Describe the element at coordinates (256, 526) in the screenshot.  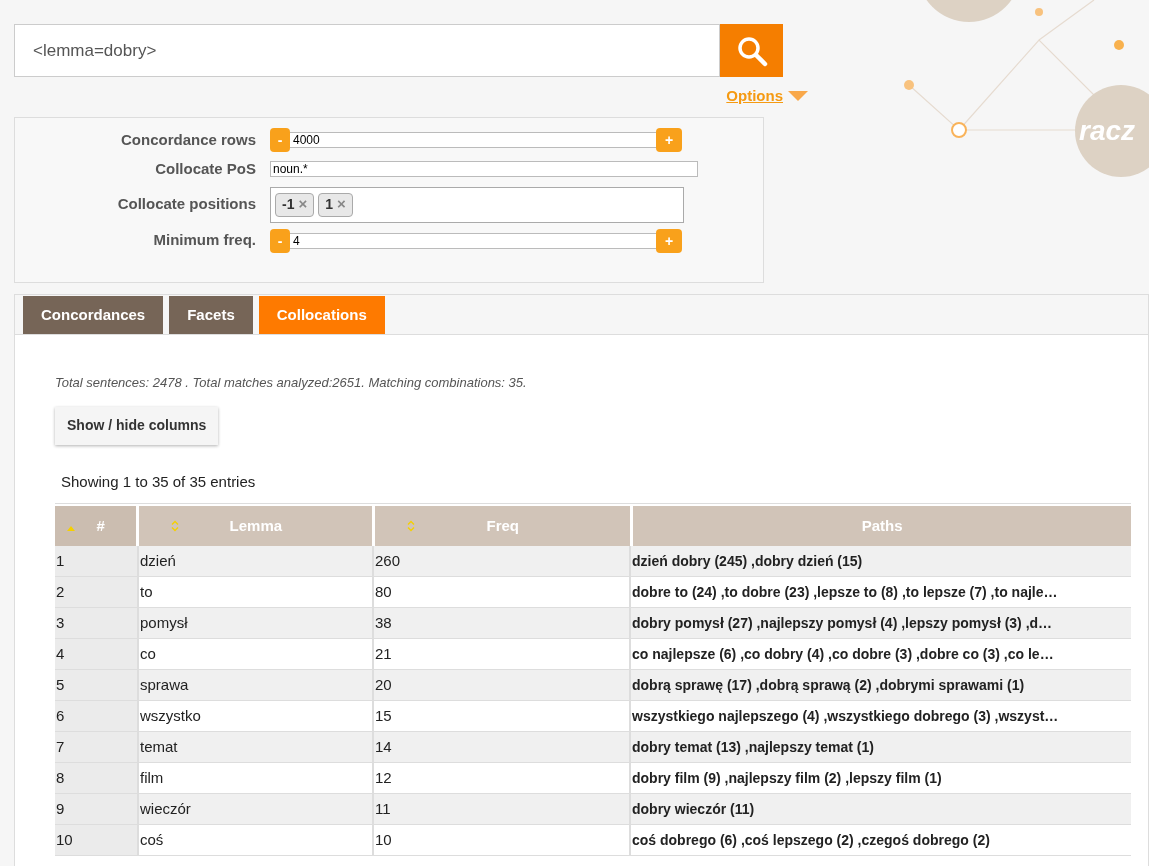
I see `column-header: Lemma` at that location.